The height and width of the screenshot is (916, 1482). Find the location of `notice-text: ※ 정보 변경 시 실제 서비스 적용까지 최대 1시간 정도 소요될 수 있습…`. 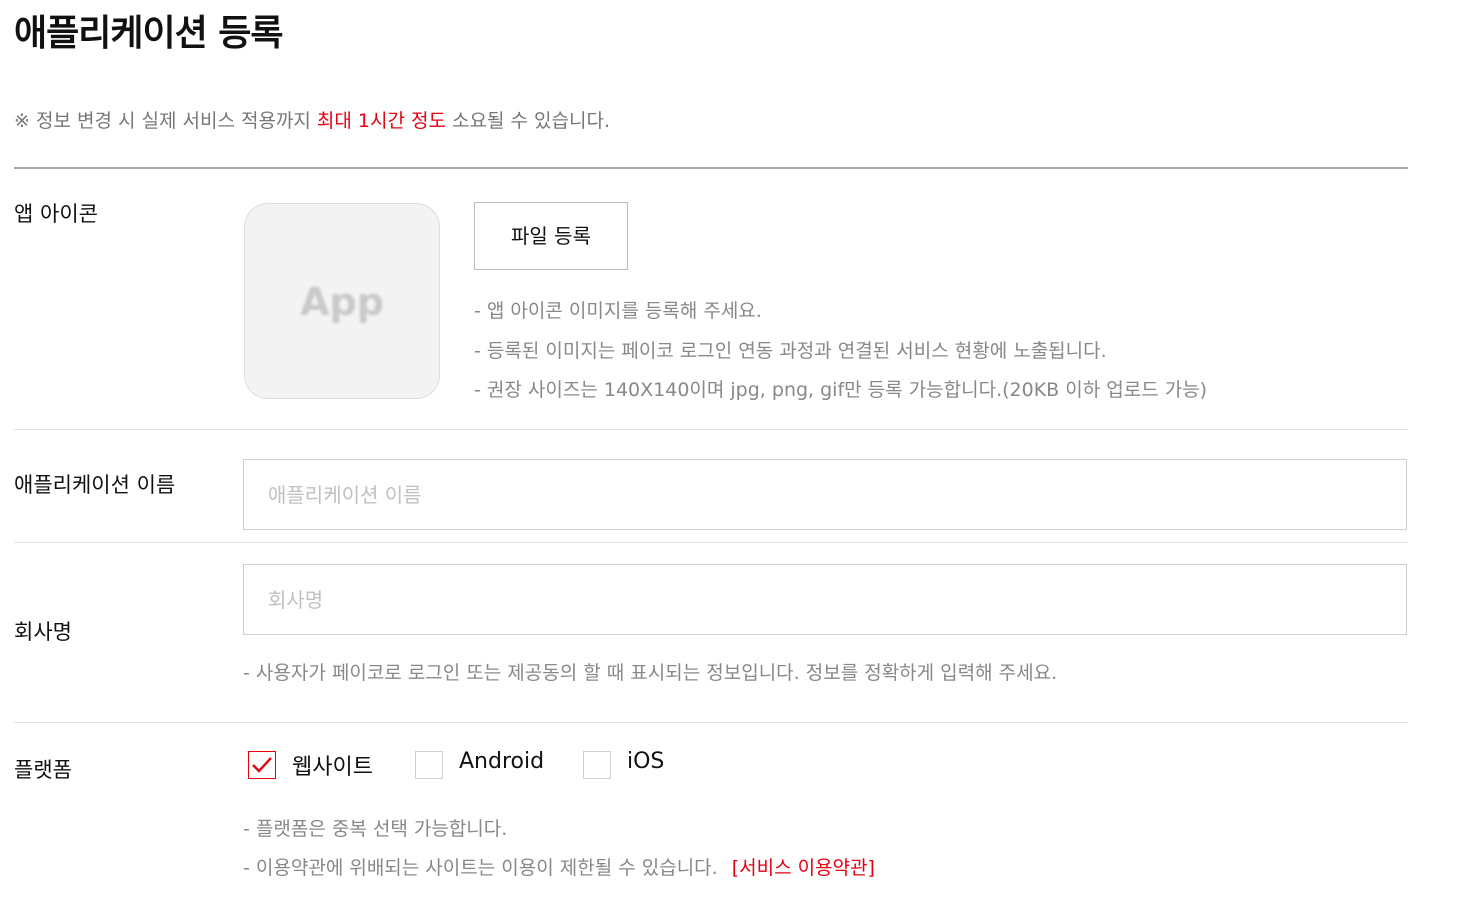

notice-text: ※ 정보 변경 시 실제 서비스 적용까지 최대 1시간 정도 소요될 수 있습… is located at coordinates (312, 119).